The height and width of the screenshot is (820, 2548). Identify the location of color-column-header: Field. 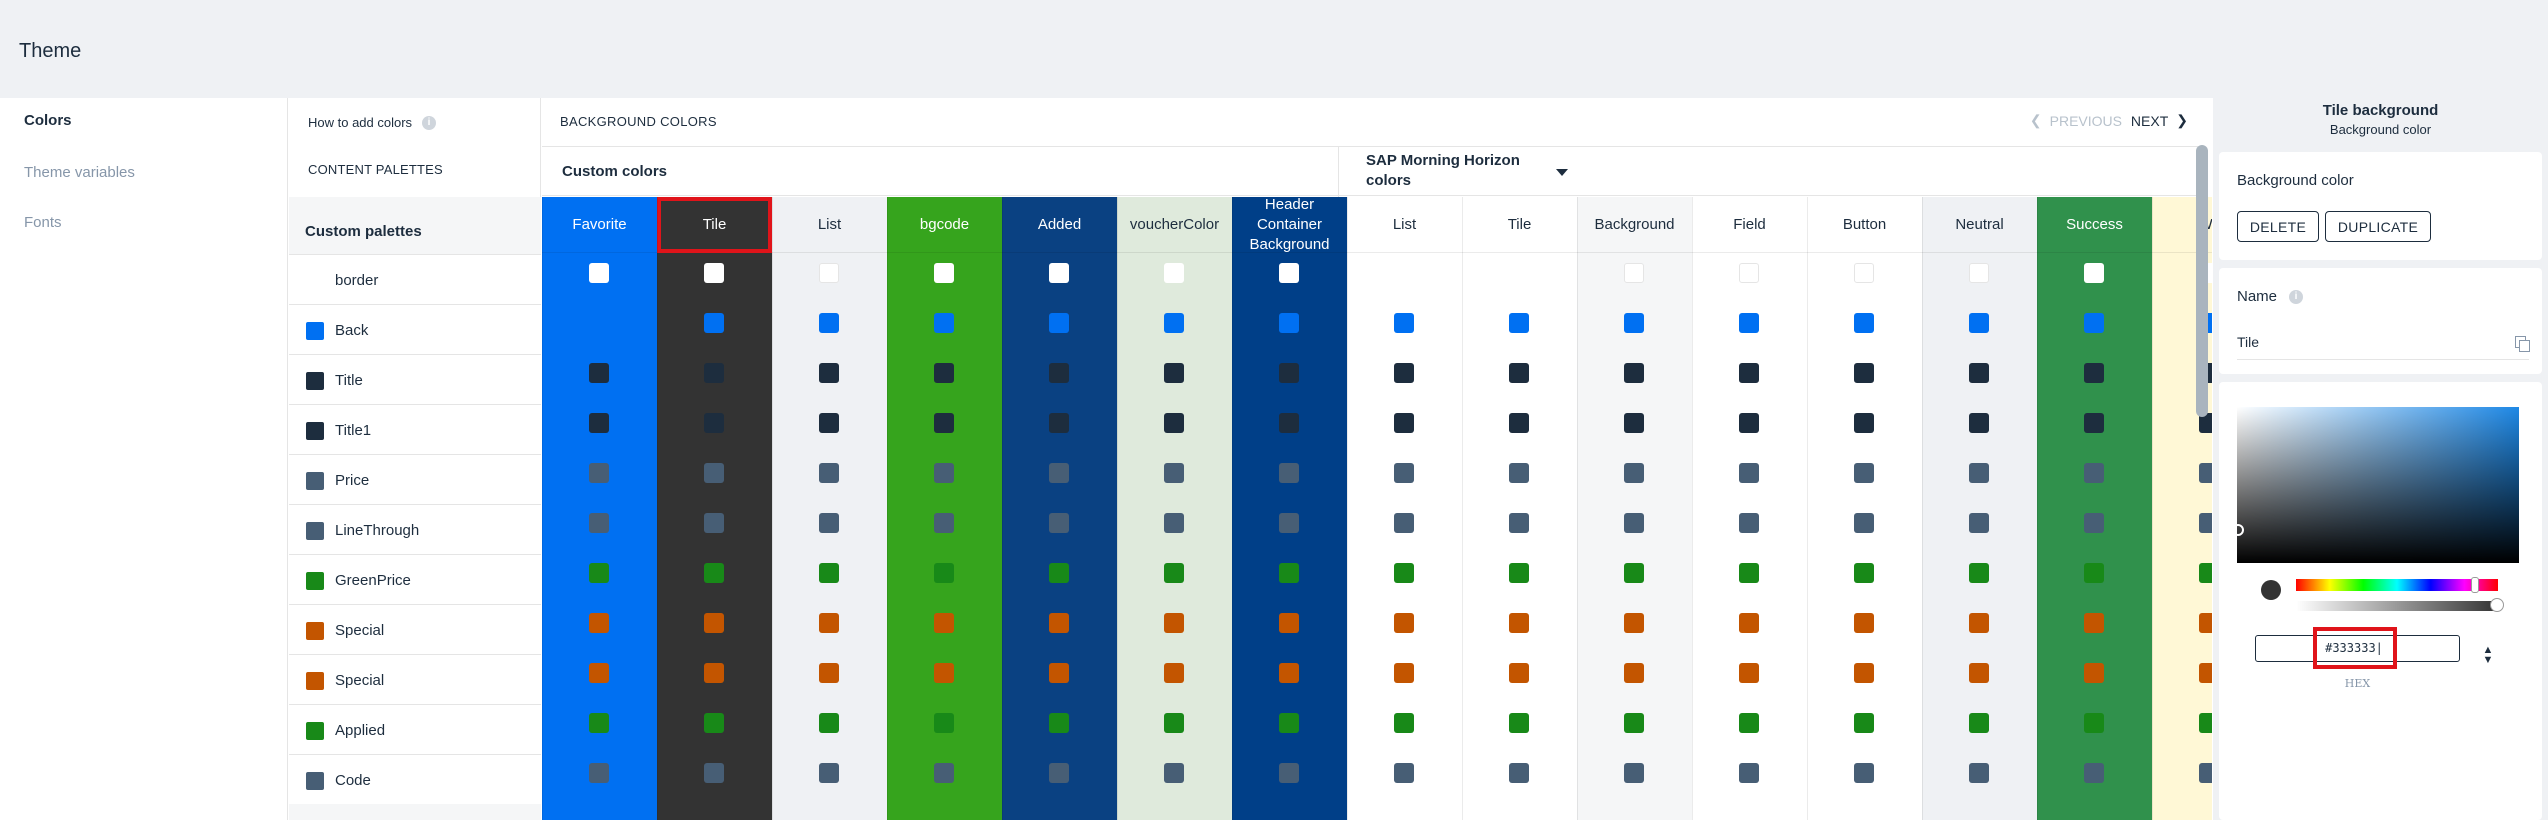
(1749, 225).